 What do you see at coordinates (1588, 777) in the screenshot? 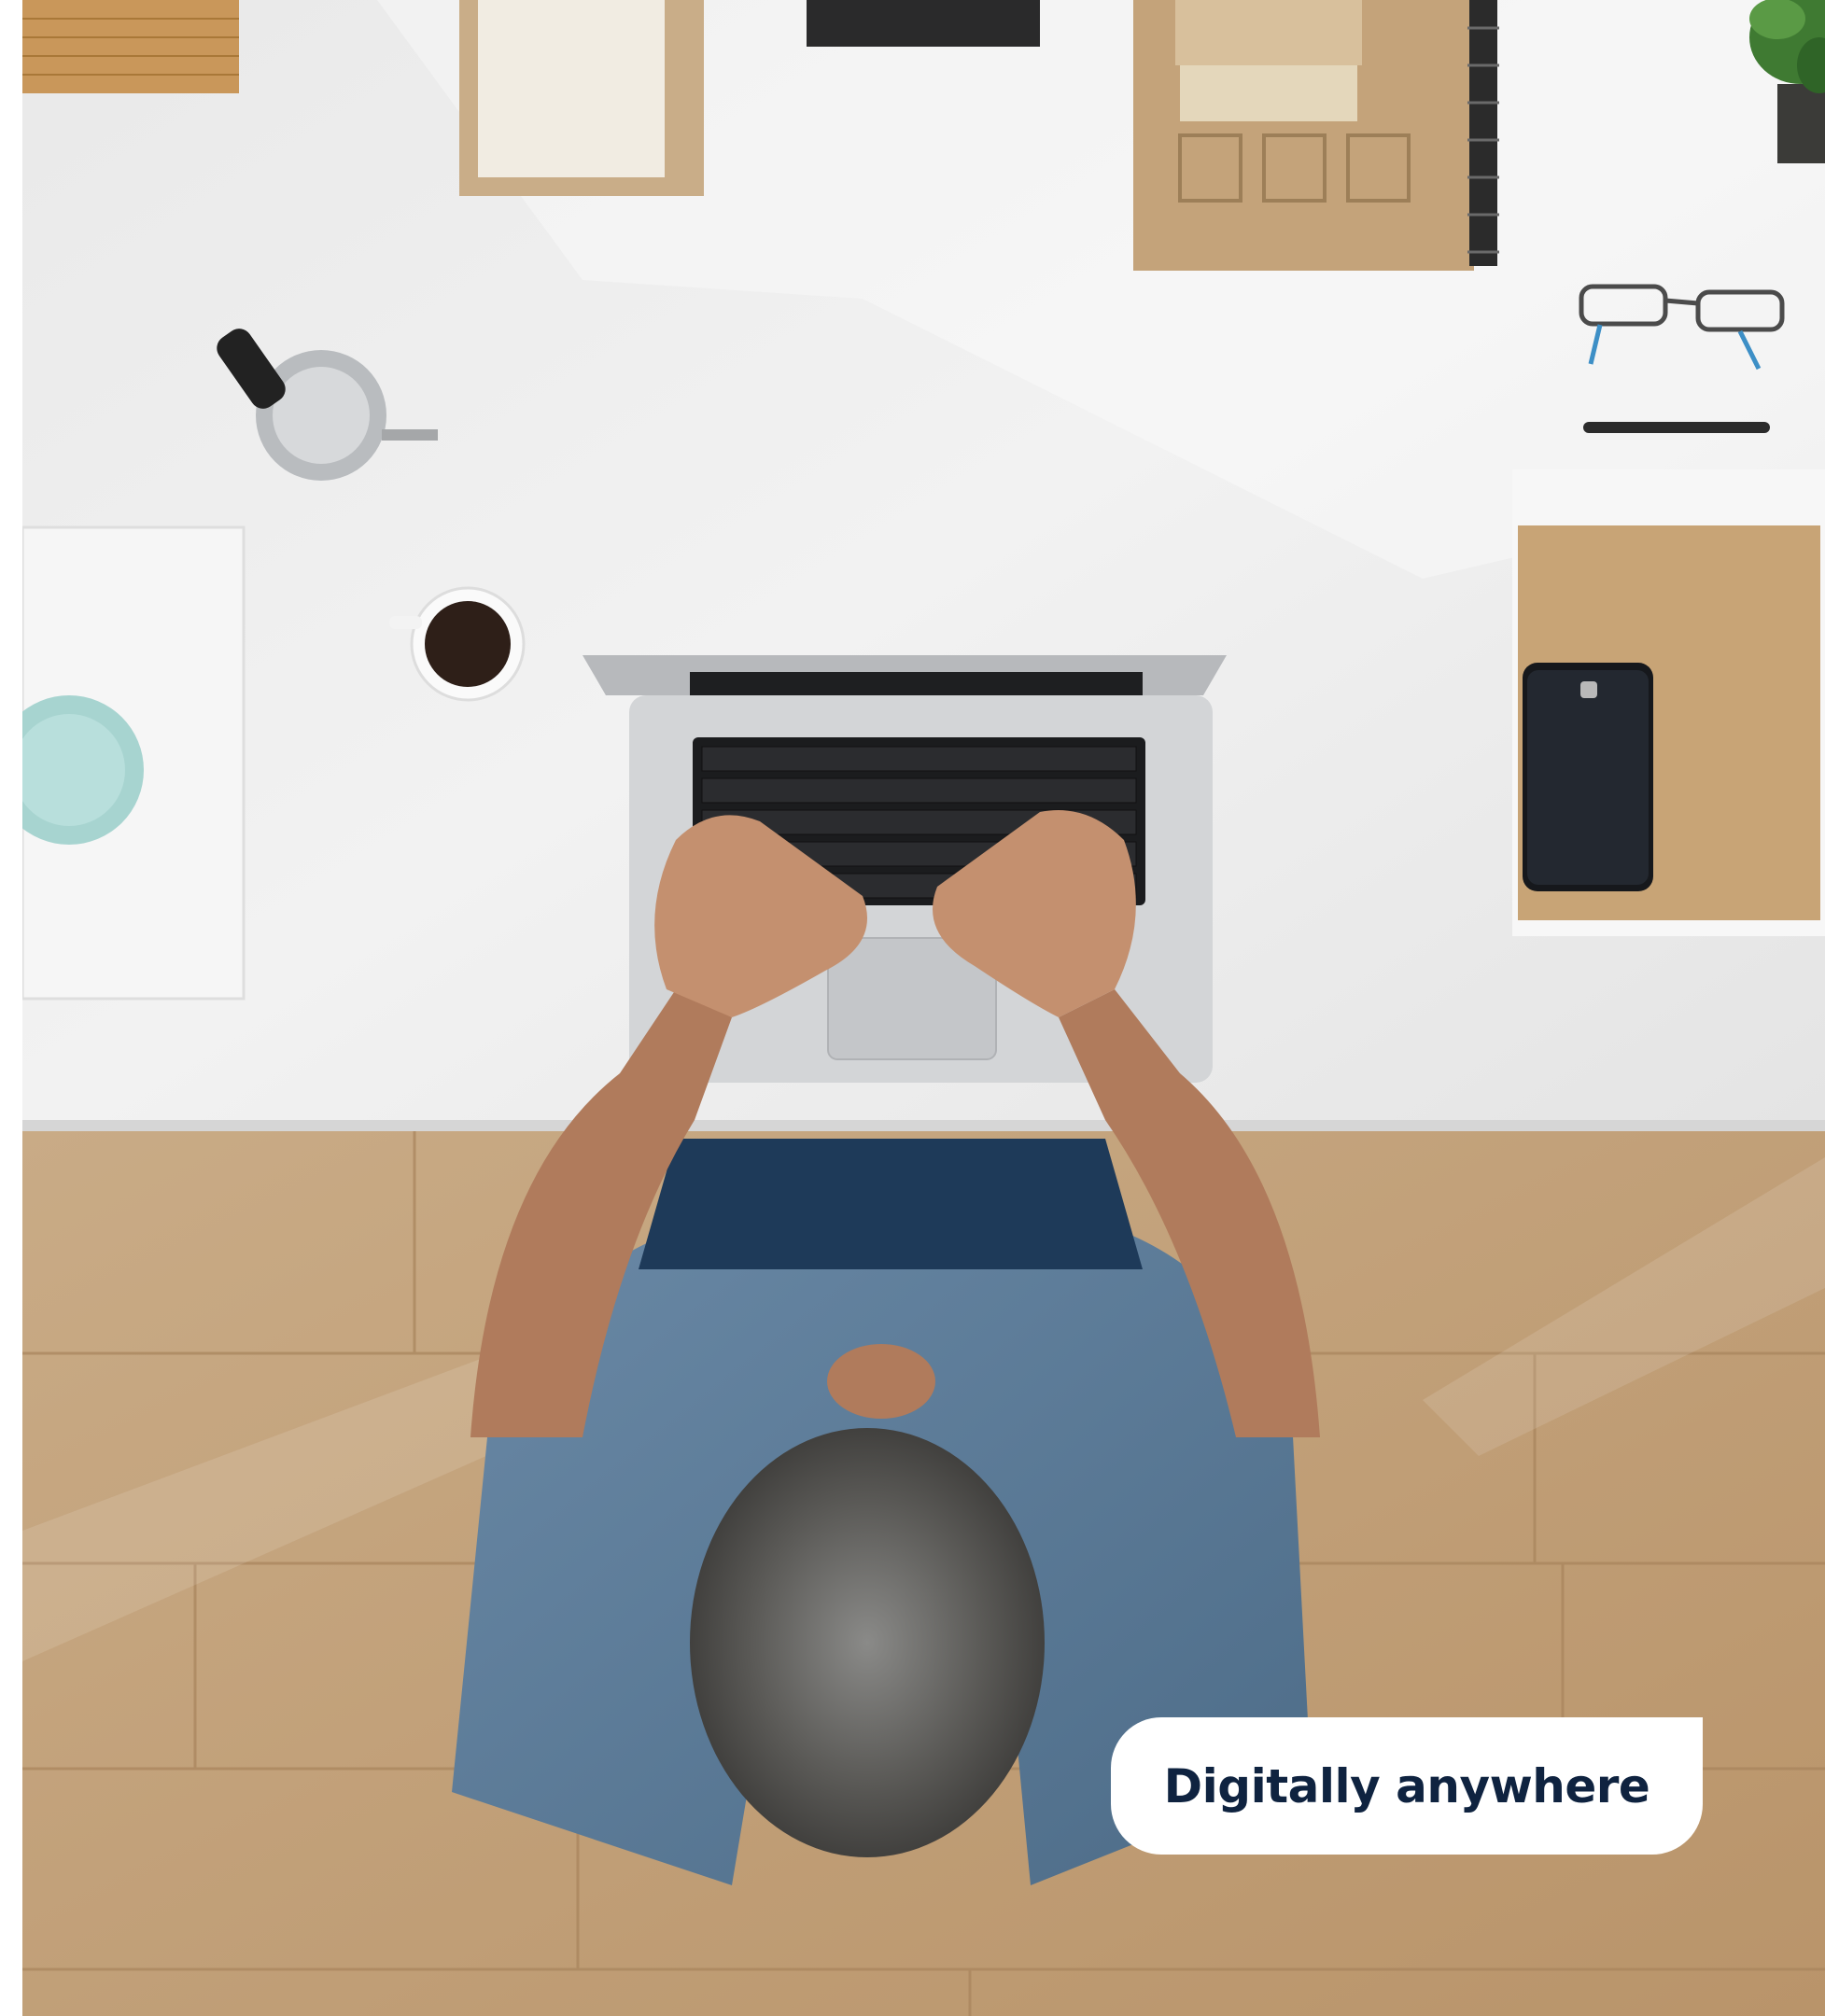
I see `smartphone-icon` at bounding box center [1588, 777].